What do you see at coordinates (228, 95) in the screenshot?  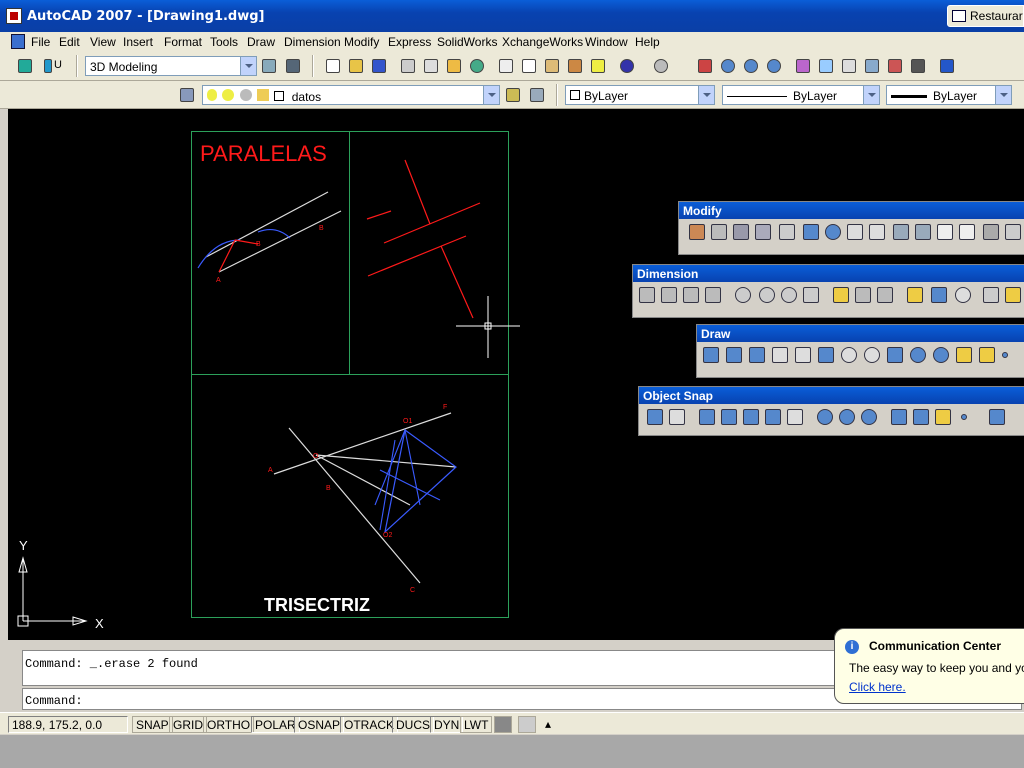 I see `layer-thaw-icon` at bounding box center [228, 95].